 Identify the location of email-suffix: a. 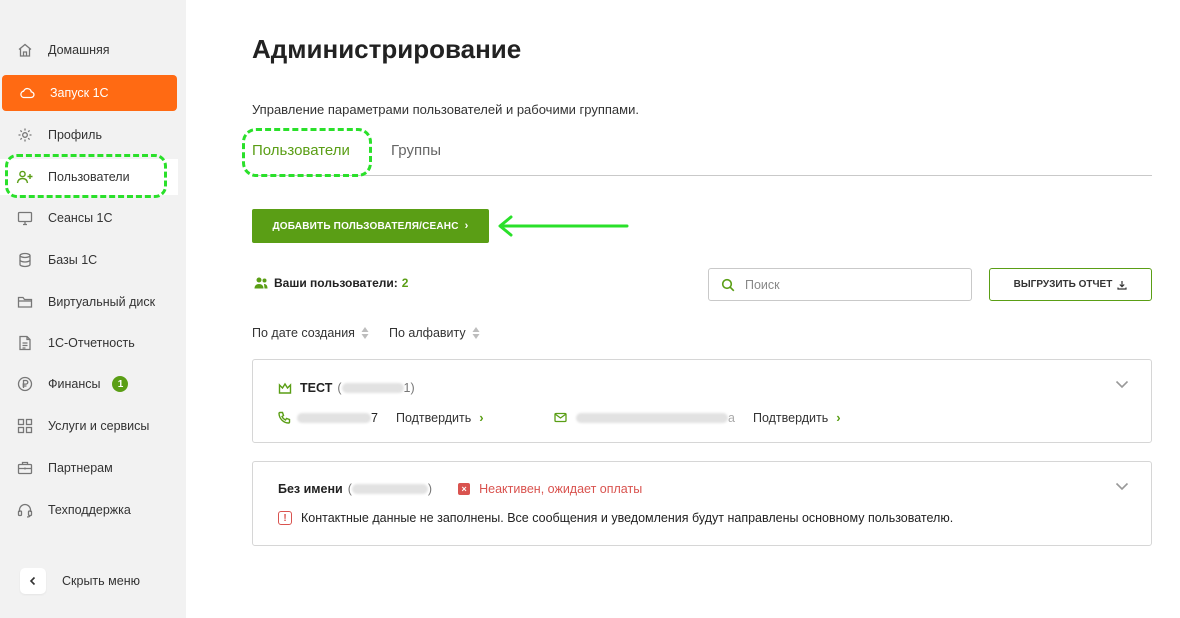
(731, 417).